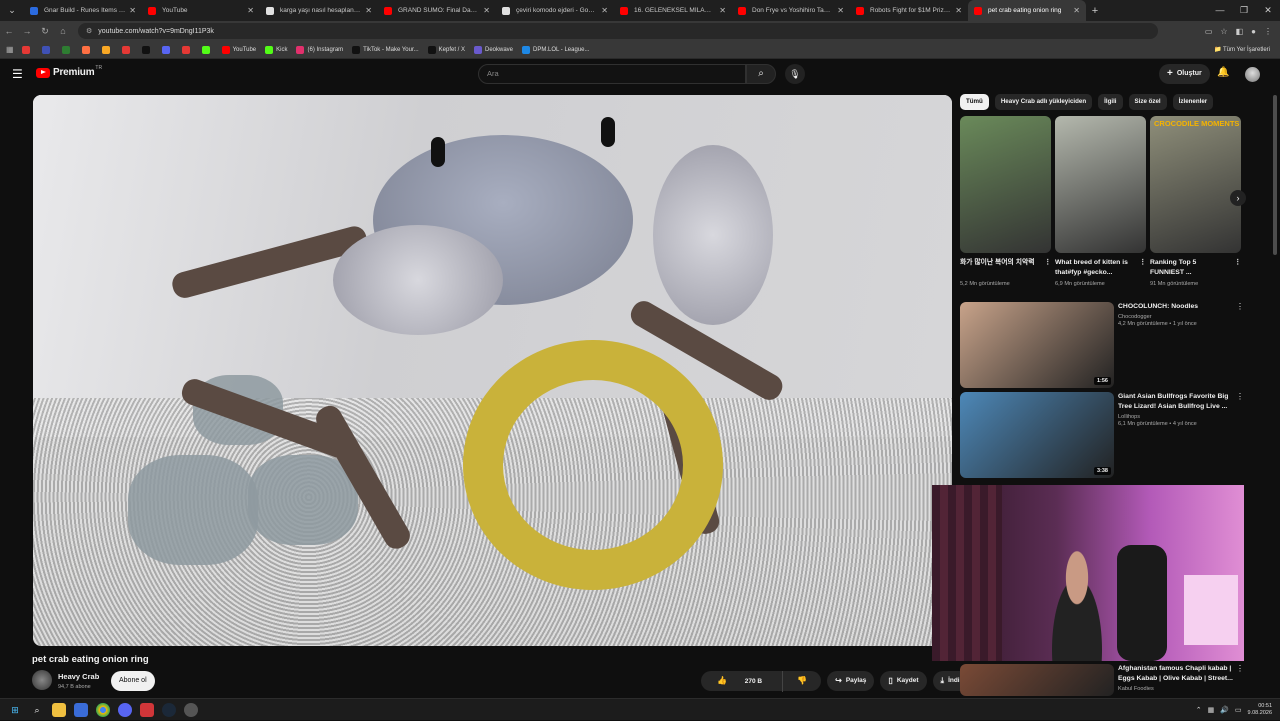  I want to click on browser-tab: pet crab eating onion ring ✕, so click(1027, 10).